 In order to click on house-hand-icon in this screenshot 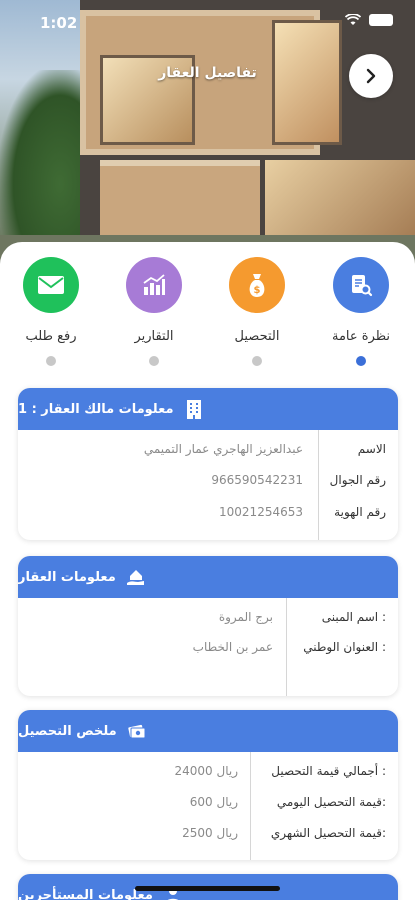, I will do `click(136, 577)`.